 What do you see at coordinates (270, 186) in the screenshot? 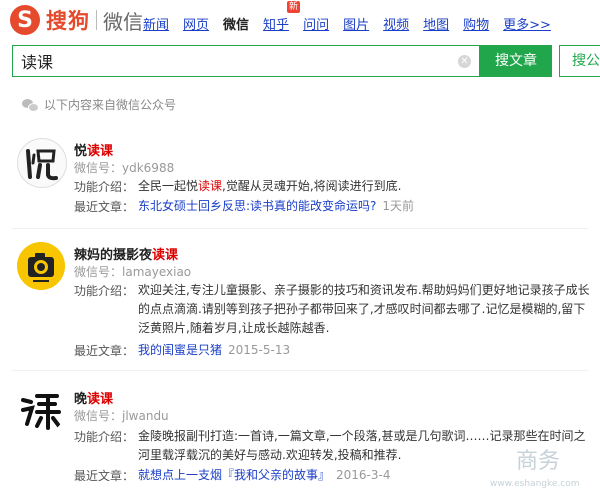
I see `intro-text: 全民一起悦读课,觉醒从灵魂开始,将阅读进行到底.` at bounding box center [270, 186].